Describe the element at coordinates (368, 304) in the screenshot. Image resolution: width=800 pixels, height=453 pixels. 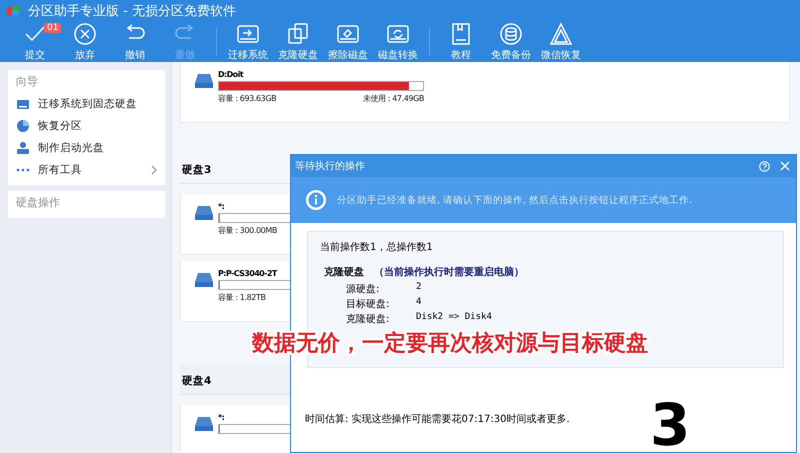
I see `detail-label: 目标硬盘:` at that location.